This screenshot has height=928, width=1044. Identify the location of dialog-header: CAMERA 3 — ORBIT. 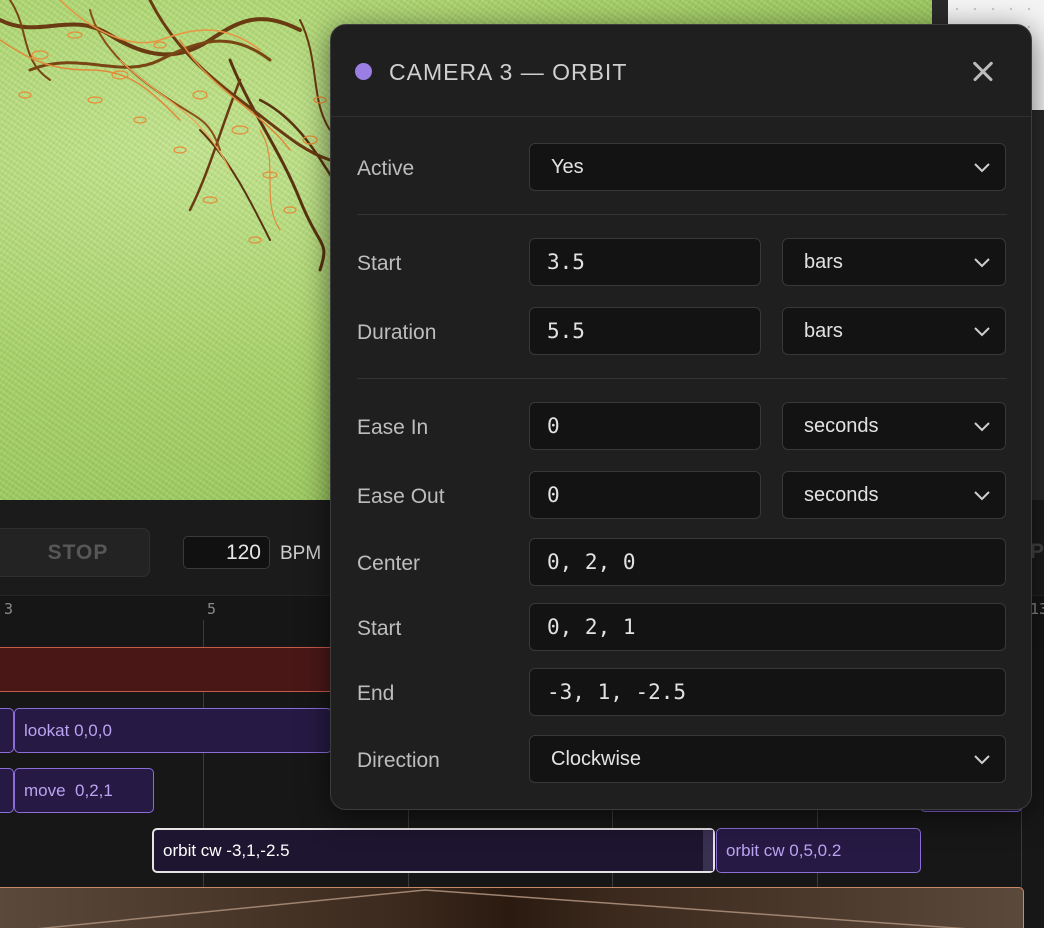
(681, 71).